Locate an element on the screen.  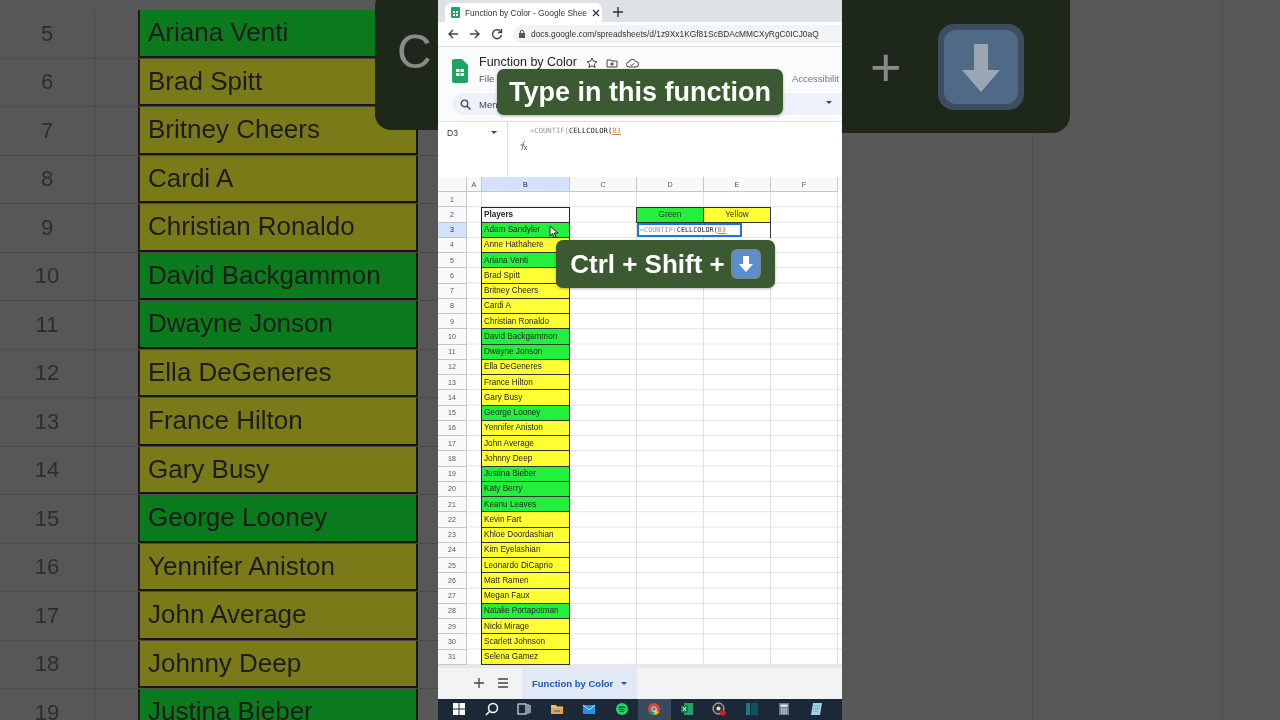
table-cell: Leonardo DiCaprio is located at coordinates (525, 566).